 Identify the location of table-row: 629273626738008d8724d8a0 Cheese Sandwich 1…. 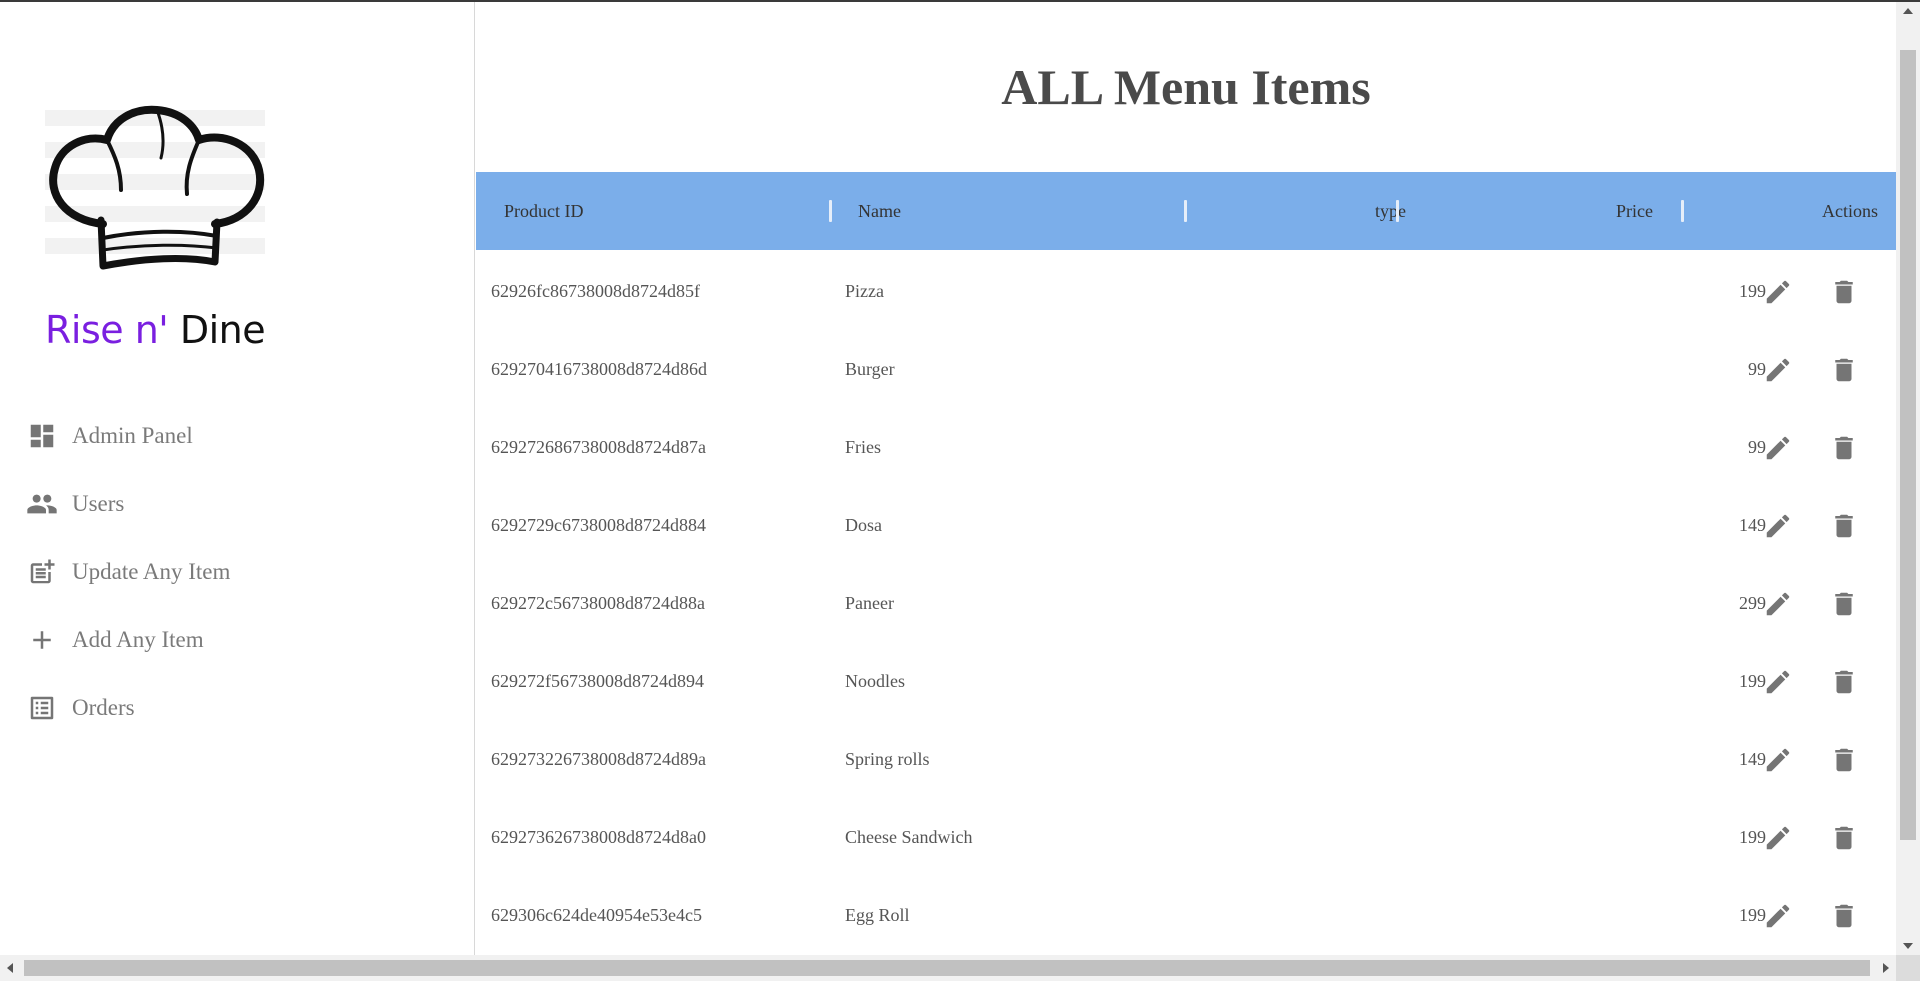
(1186, 837).